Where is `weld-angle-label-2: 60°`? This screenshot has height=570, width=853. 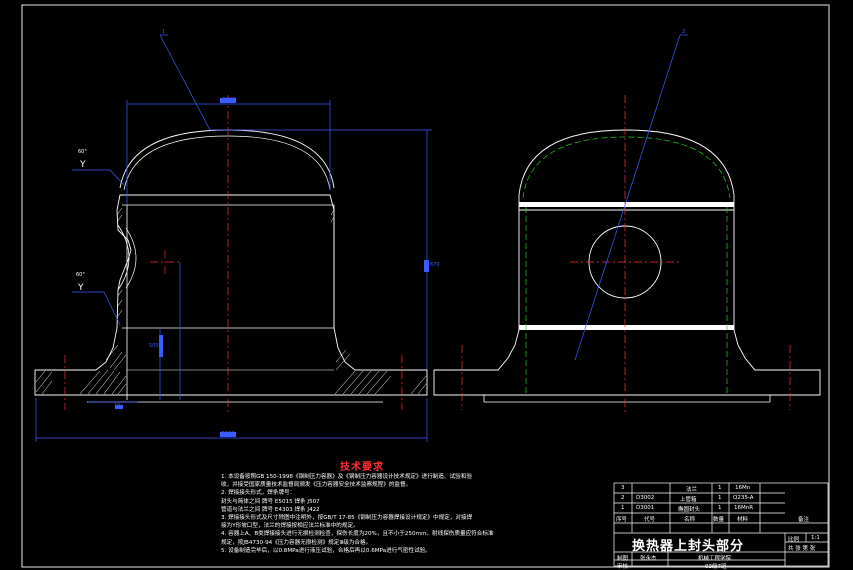
weld-angle-label-2: 60° is located at coordinates (80, 275).